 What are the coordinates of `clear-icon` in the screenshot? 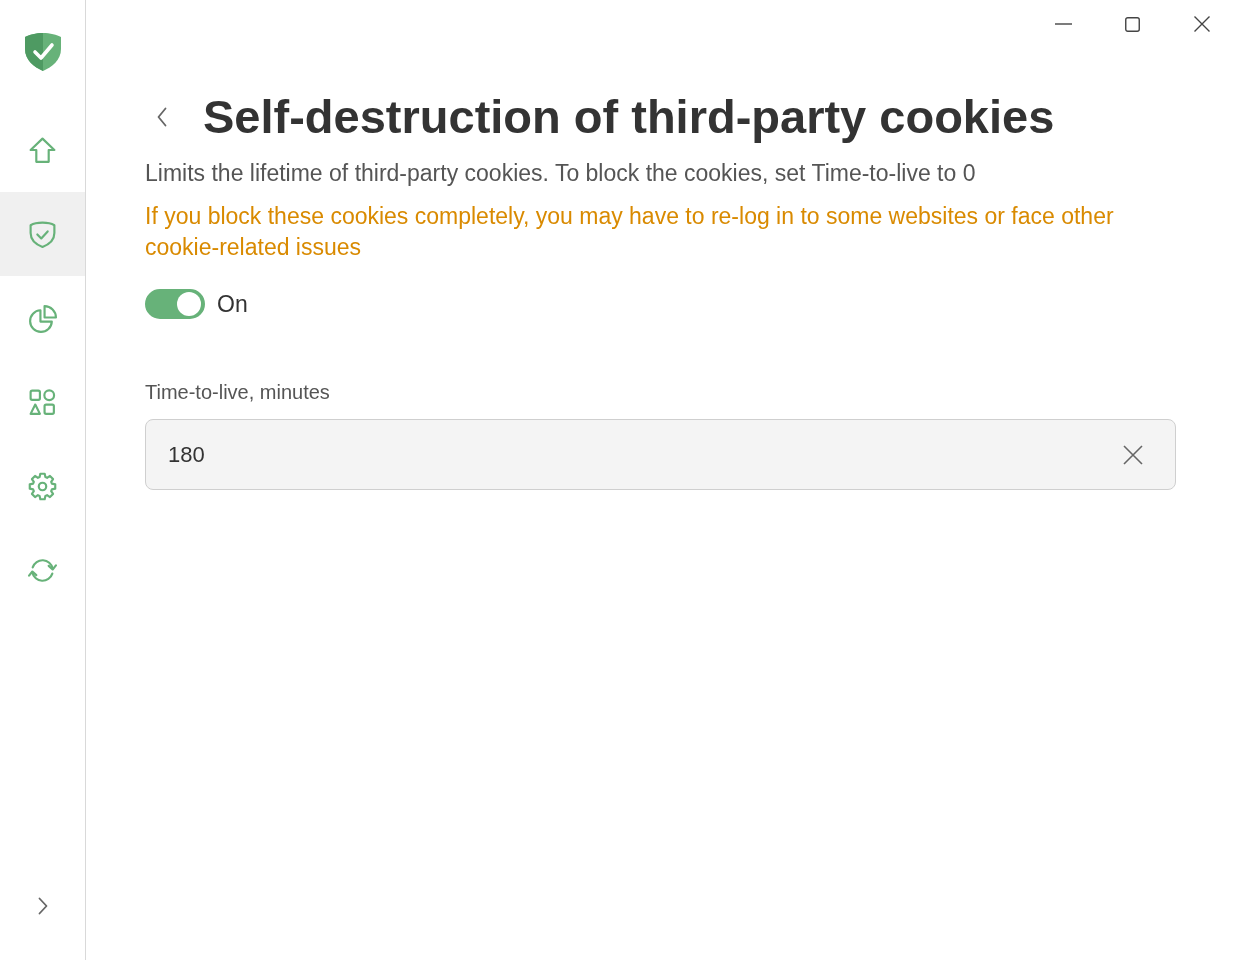 It's located at (1133, 454).